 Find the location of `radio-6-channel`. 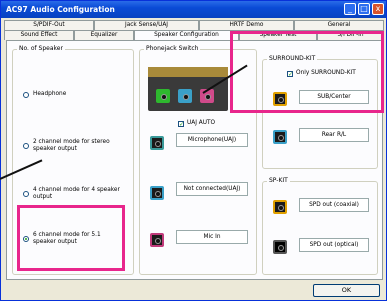

radio-6-channel is located at coordinates (26, 239).